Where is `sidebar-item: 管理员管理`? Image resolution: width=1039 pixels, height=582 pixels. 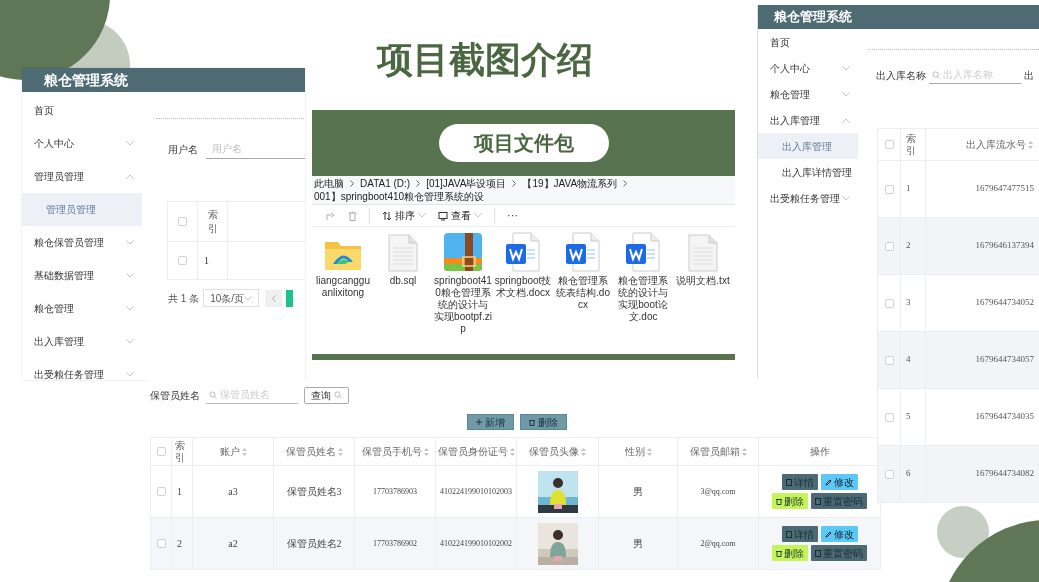
sidebar-item: 管理员管理 is located at coordinates (82, 176).